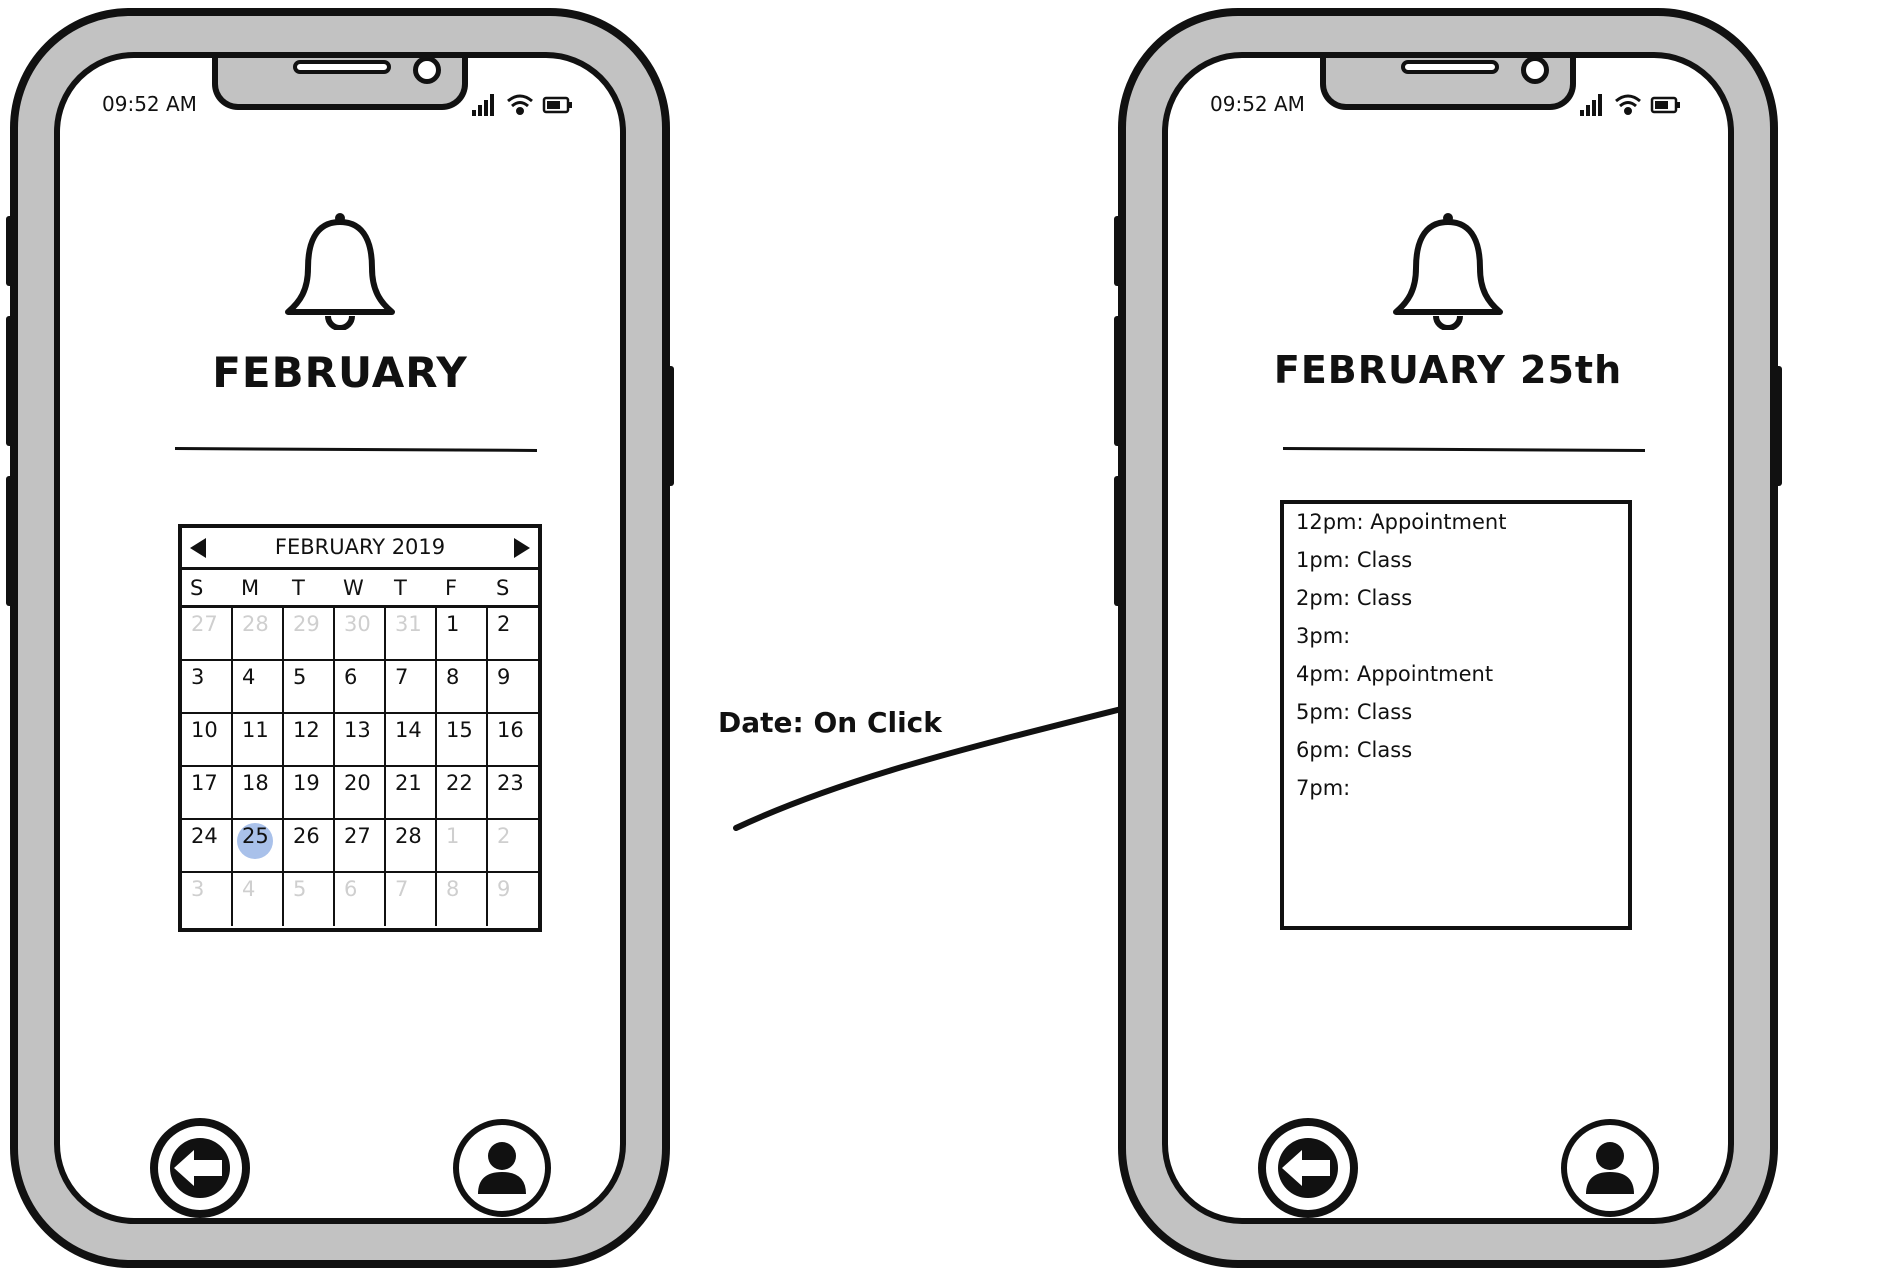 This screenshot has width=1890, height=1272. What do you see at coordinates (255, 836) in the screenshot?
I see `calendar-day-number: 25` at bounding box center [255, 836].